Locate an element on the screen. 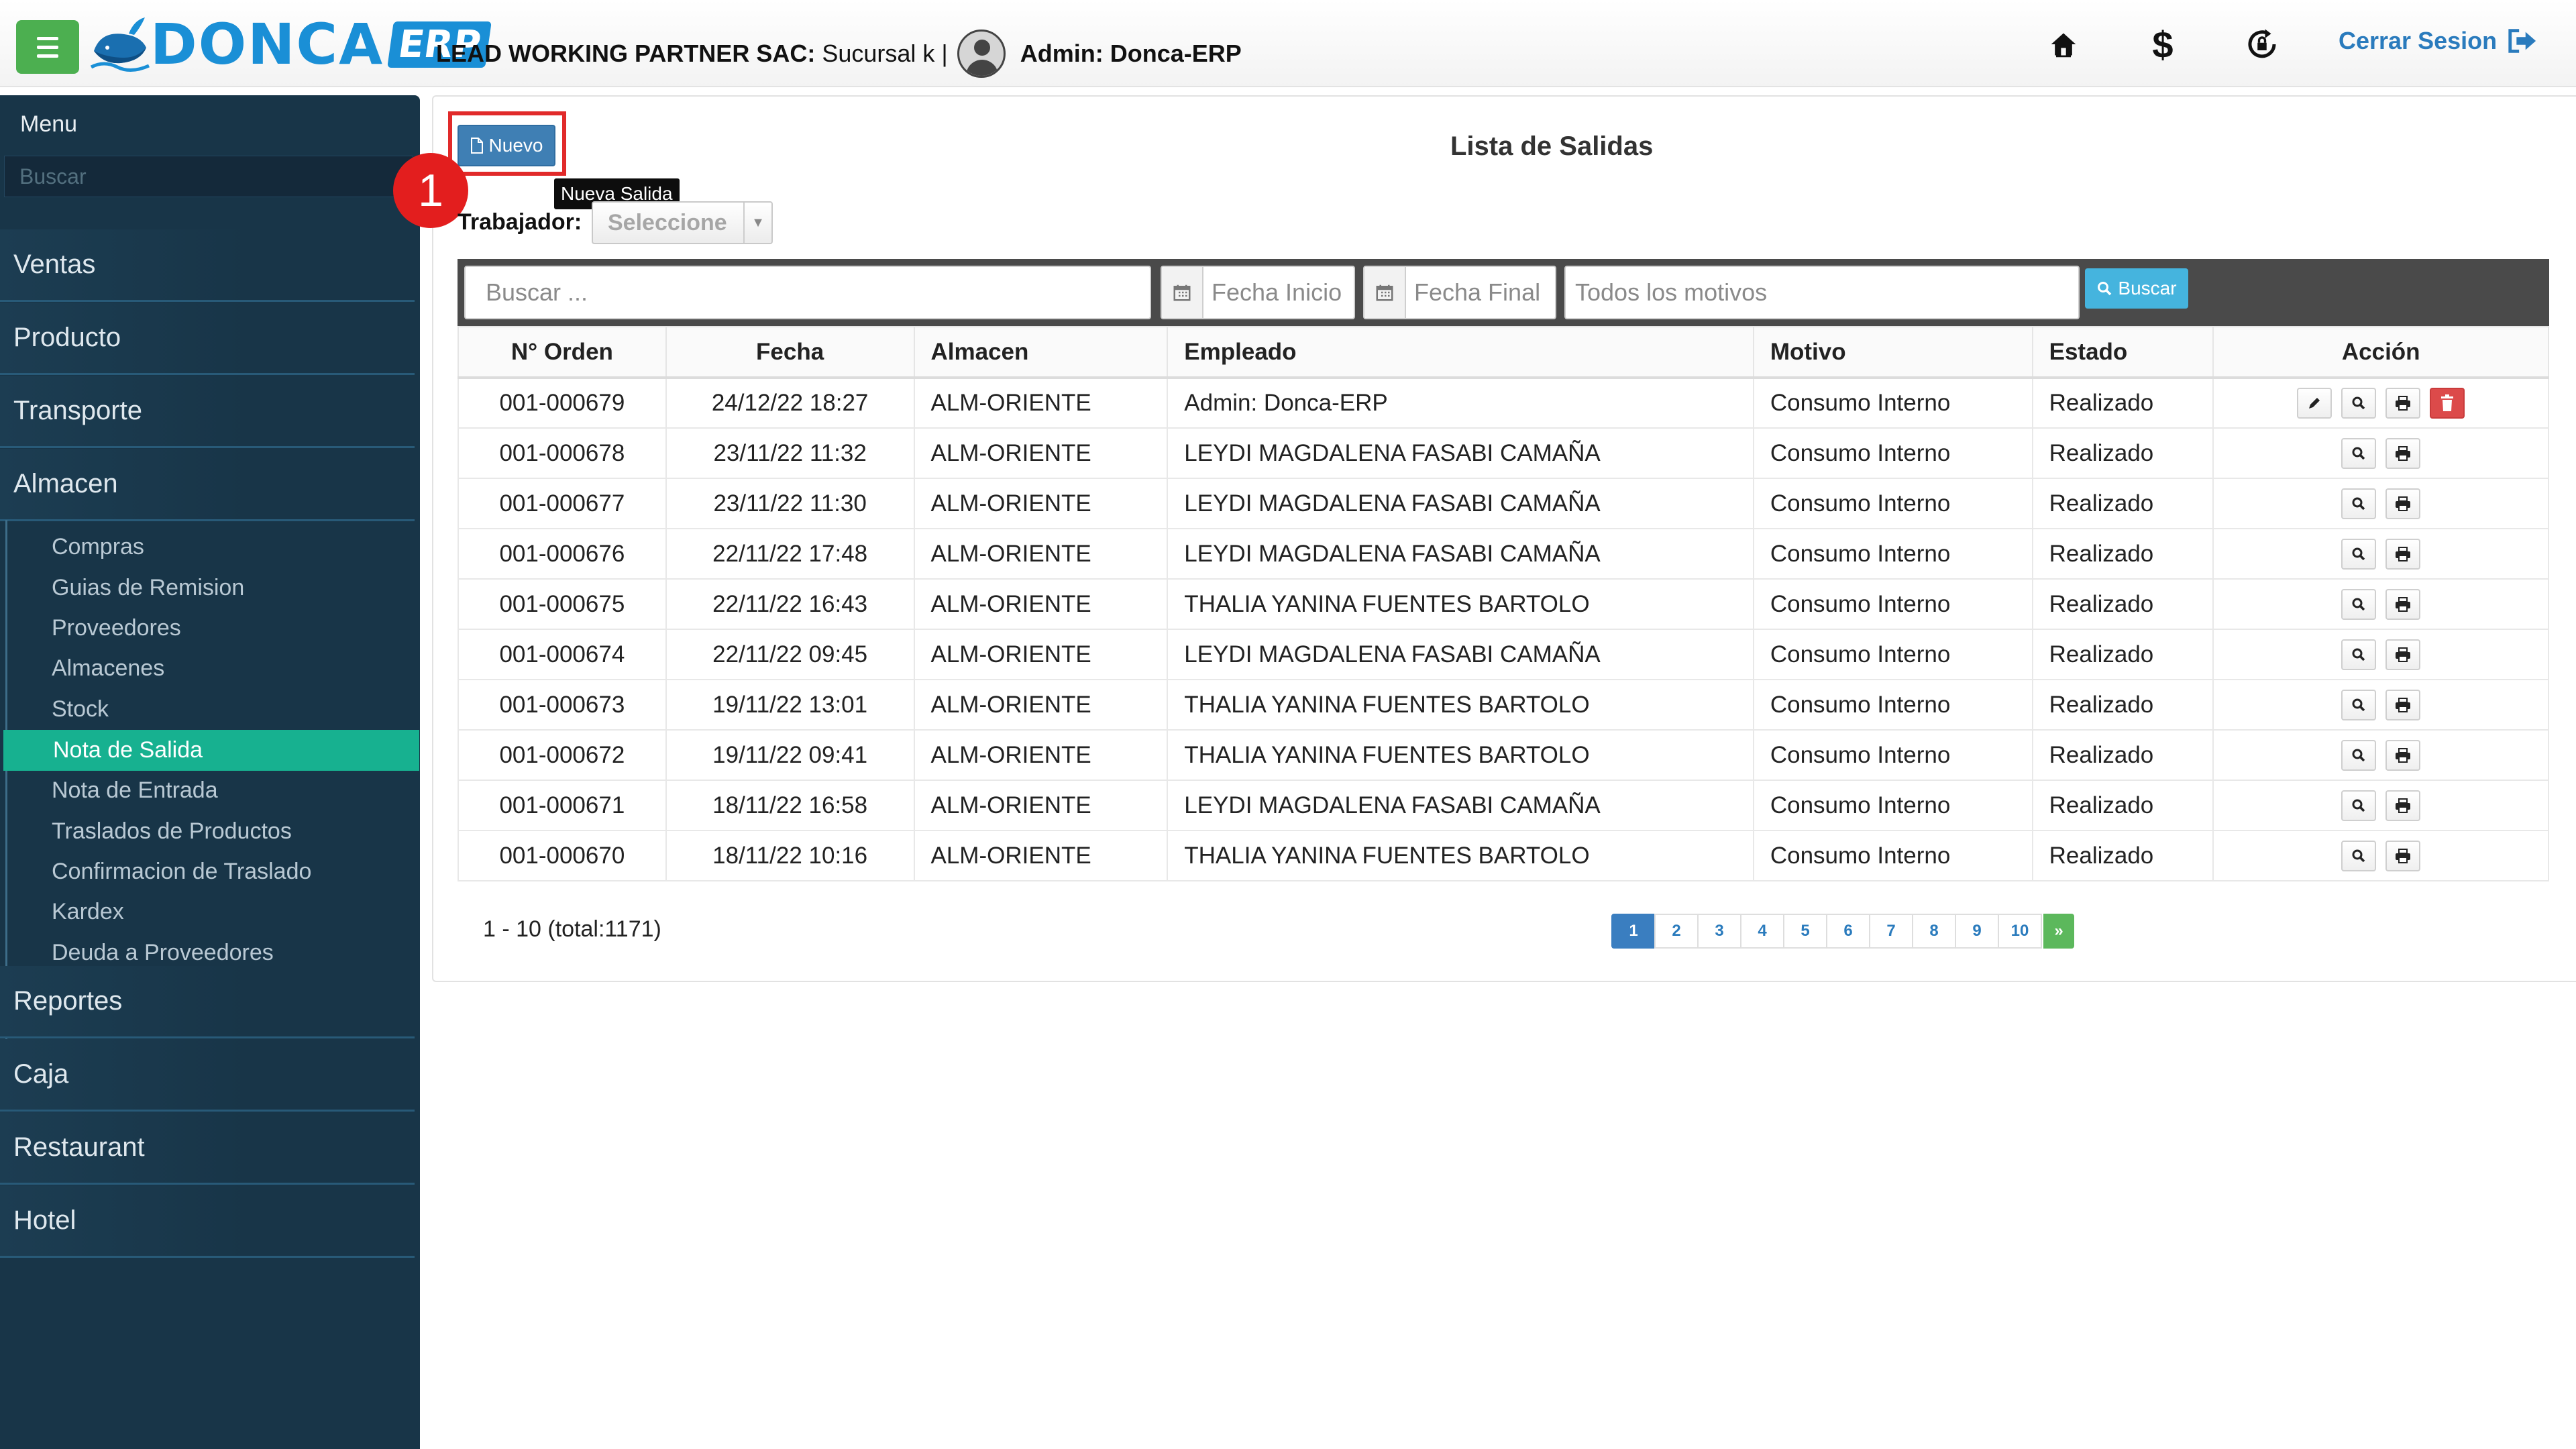 This screenshot has height=1449, width=2576. delete-icon is located at coordinates (2447, 403).